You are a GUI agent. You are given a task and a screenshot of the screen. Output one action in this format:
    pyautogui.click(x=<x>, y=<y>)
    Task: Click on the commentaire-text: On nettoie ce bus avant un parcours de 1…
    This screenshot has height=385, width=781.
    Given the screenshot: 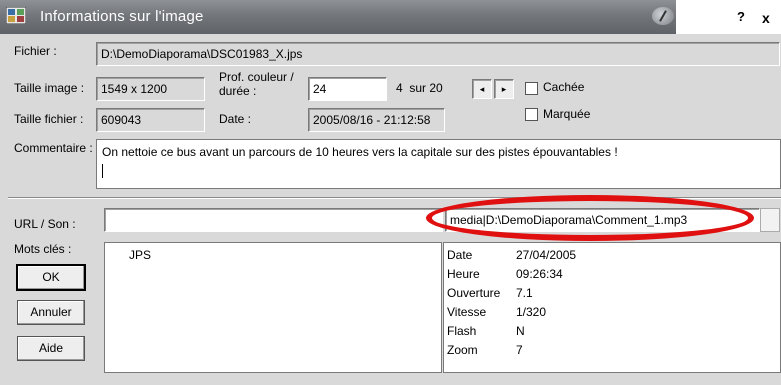 What is the action you would take?
    pyautogui.click(x=360, y=152)
    